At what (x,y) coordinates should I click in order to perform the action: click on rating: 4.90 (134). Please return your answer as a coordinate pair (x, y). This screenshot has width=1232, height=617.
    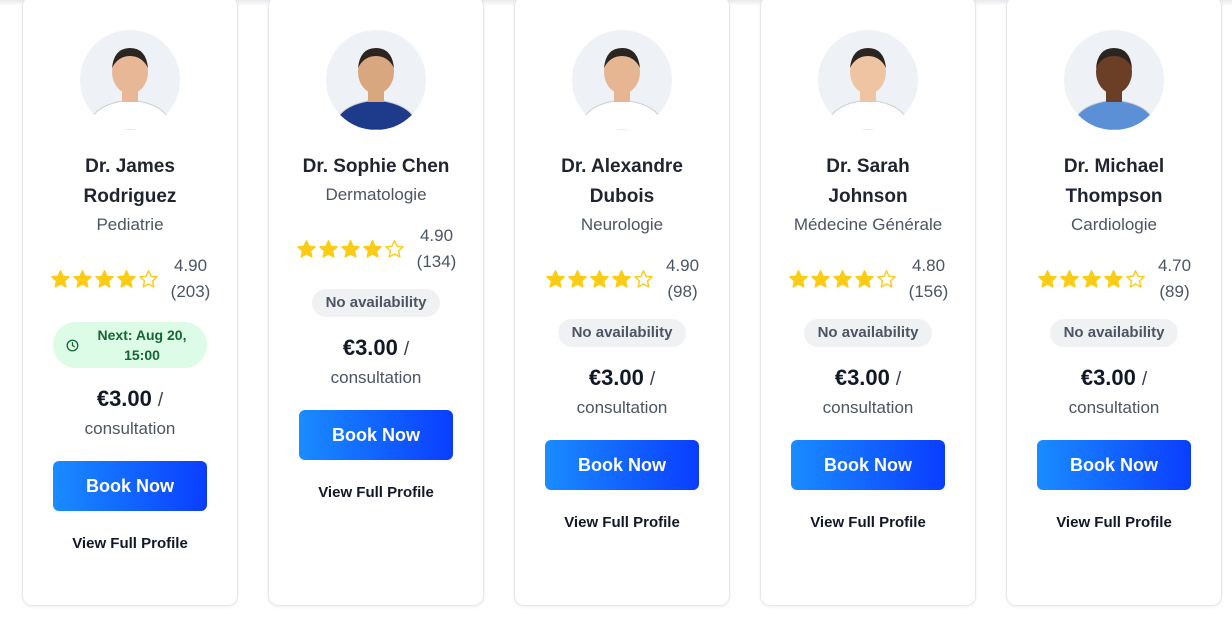
    Looking at the image, I should click on (376, 249).